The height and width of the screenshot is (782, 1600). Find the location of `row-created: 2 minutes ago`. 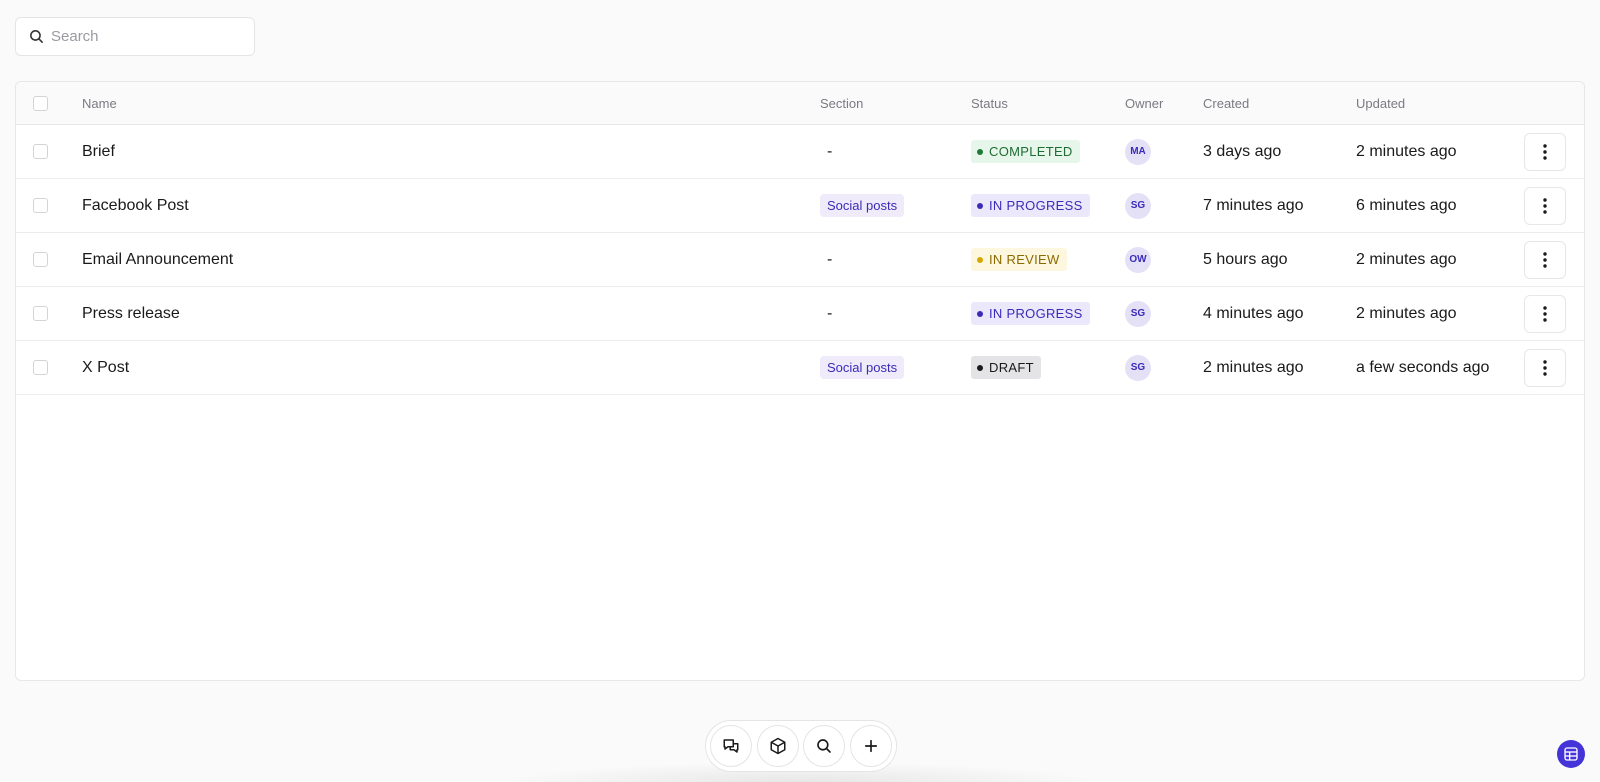

row-created: 2 minutes ago is located at coordinates (1253, 367).